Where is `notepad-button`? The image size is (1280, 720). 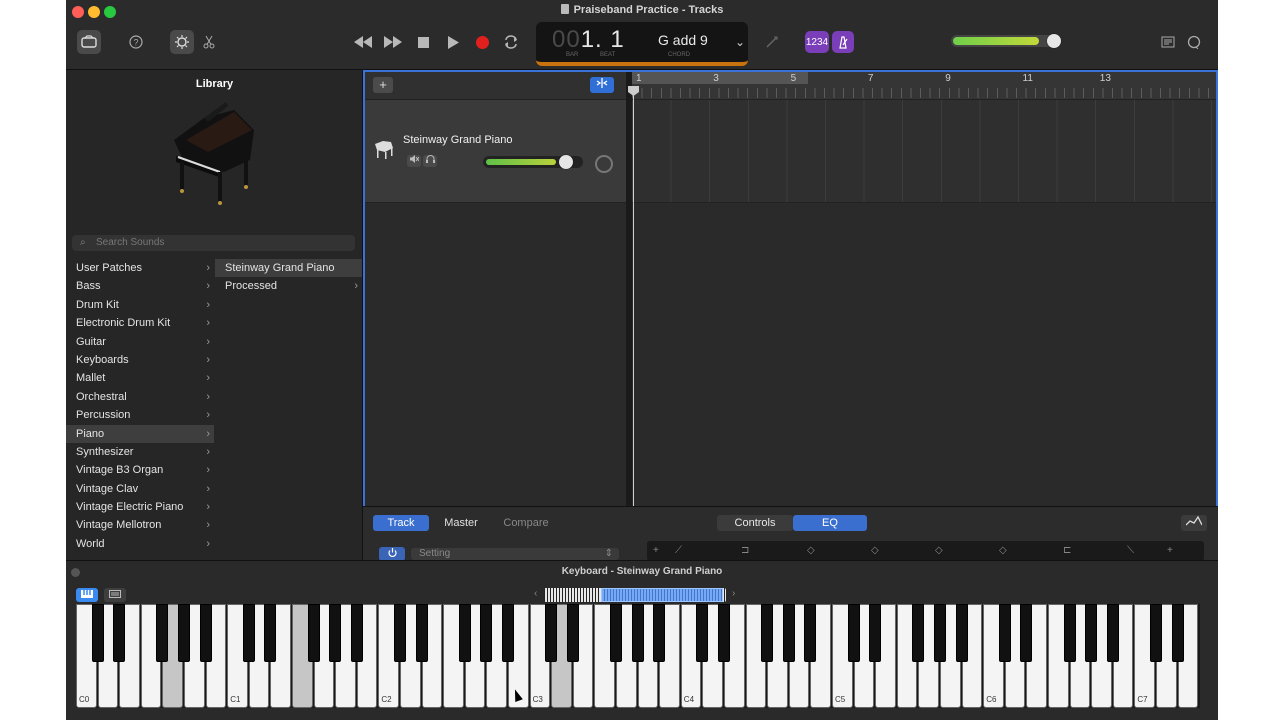 notepad-button is located at coordinates (1168, 42).